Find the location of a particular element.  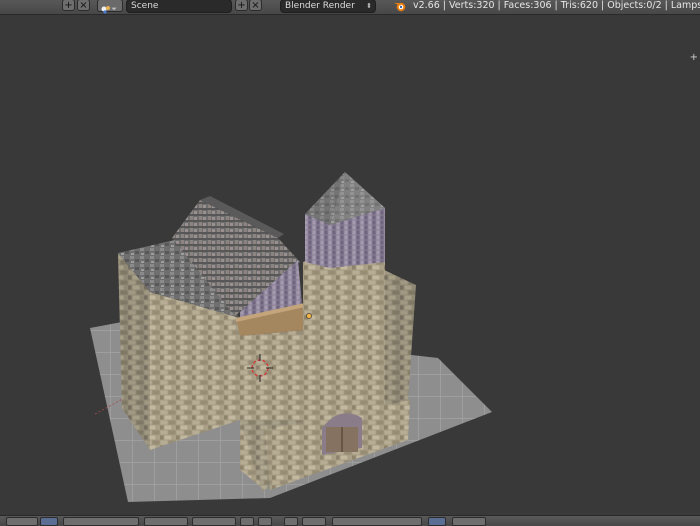

lamp-origin is located at coordinates (309, 316).